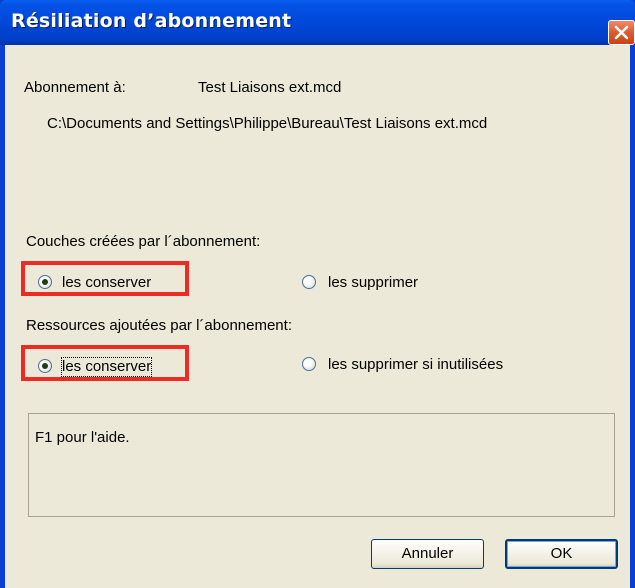  I want to click on layers-delete-radio, so click(309, 282).